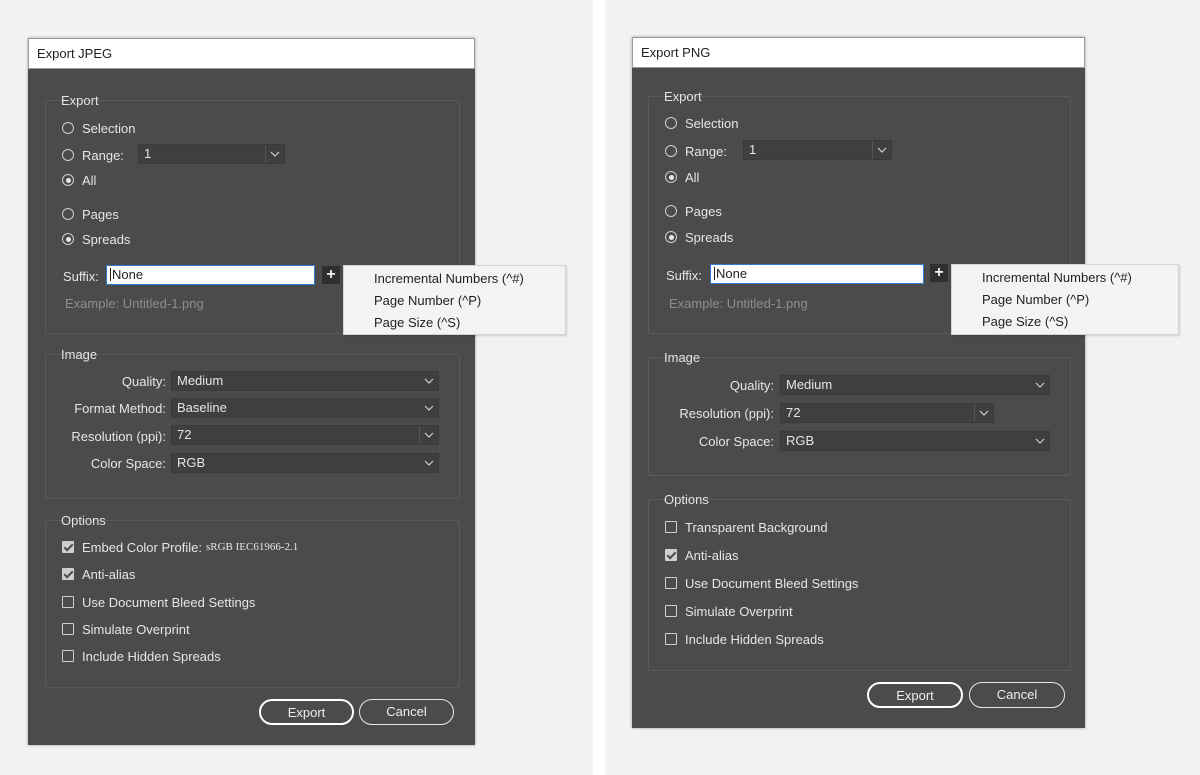  What do you see at coordinates (684, 275) in the screenshot?
I see `suffix-label: Suffix:` at bounding box center [684, 275].